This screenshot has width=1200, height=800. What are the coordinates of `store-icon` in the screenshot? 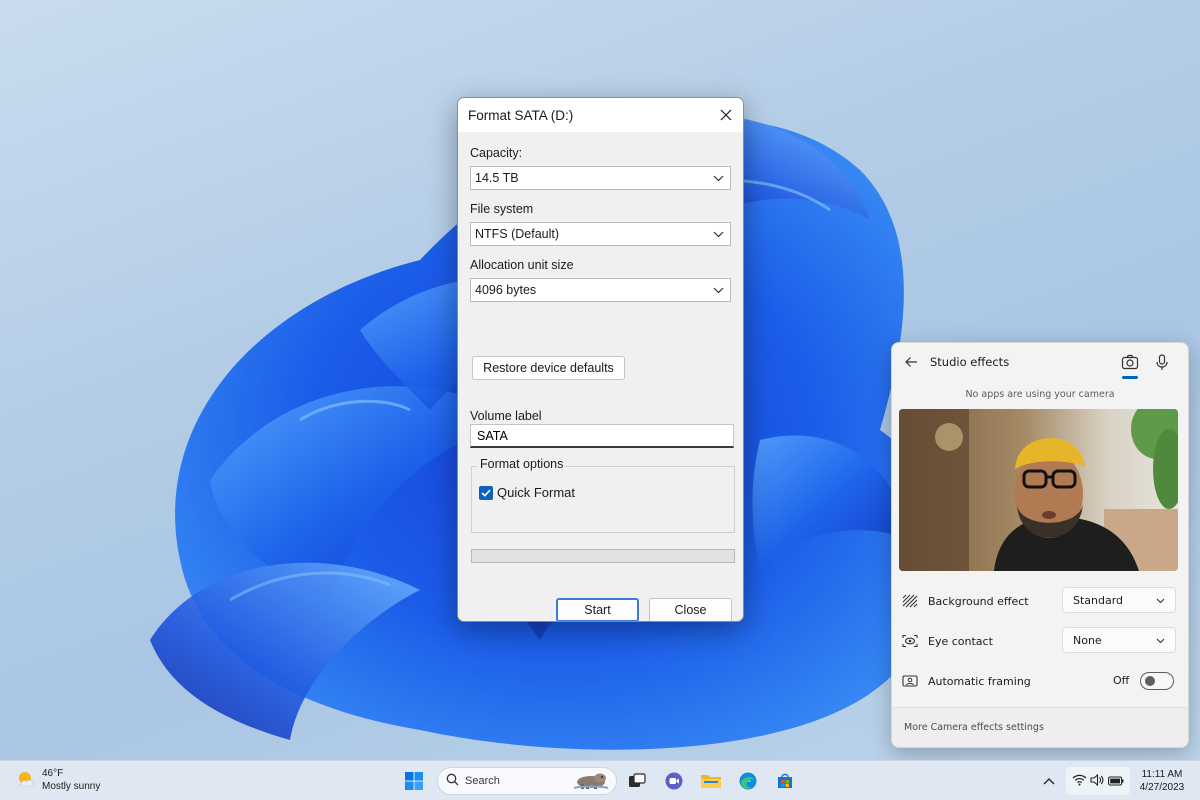 It's located at (785, 781).